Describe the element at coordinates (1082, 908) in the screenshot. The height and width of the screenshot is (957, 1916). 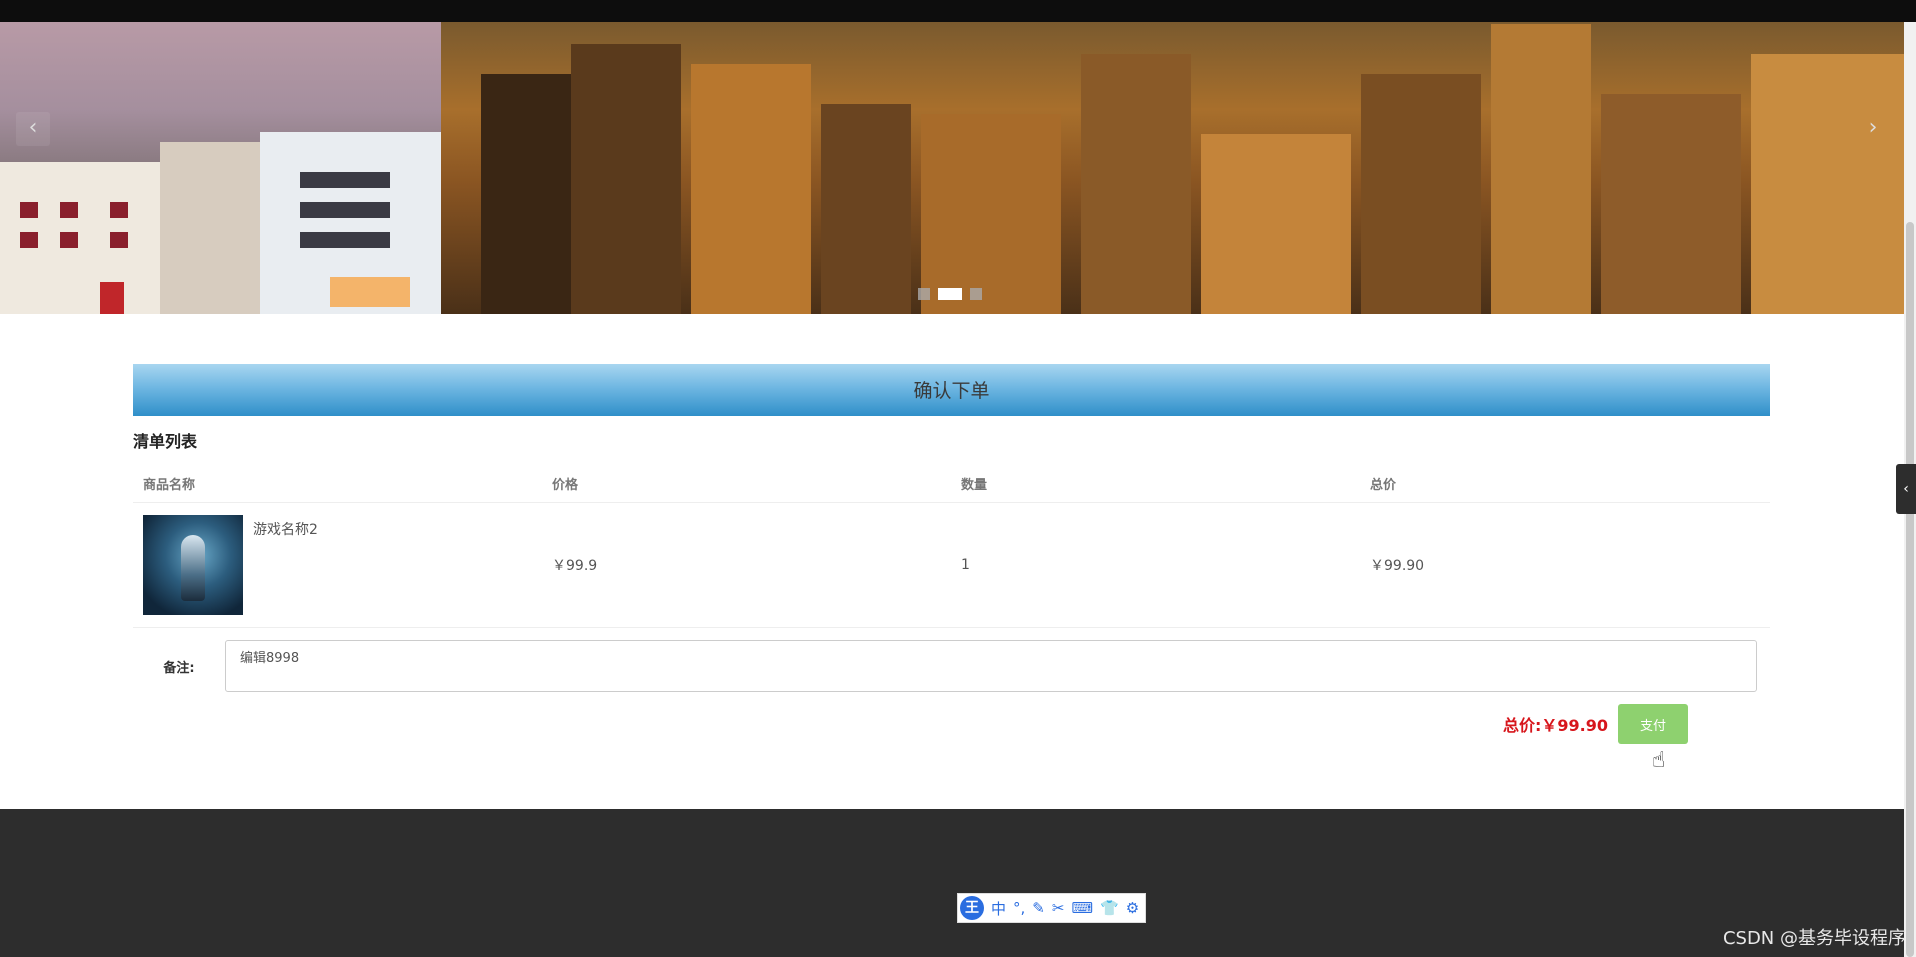
I see `ime-keyboard-icon: ⌨` at that location.